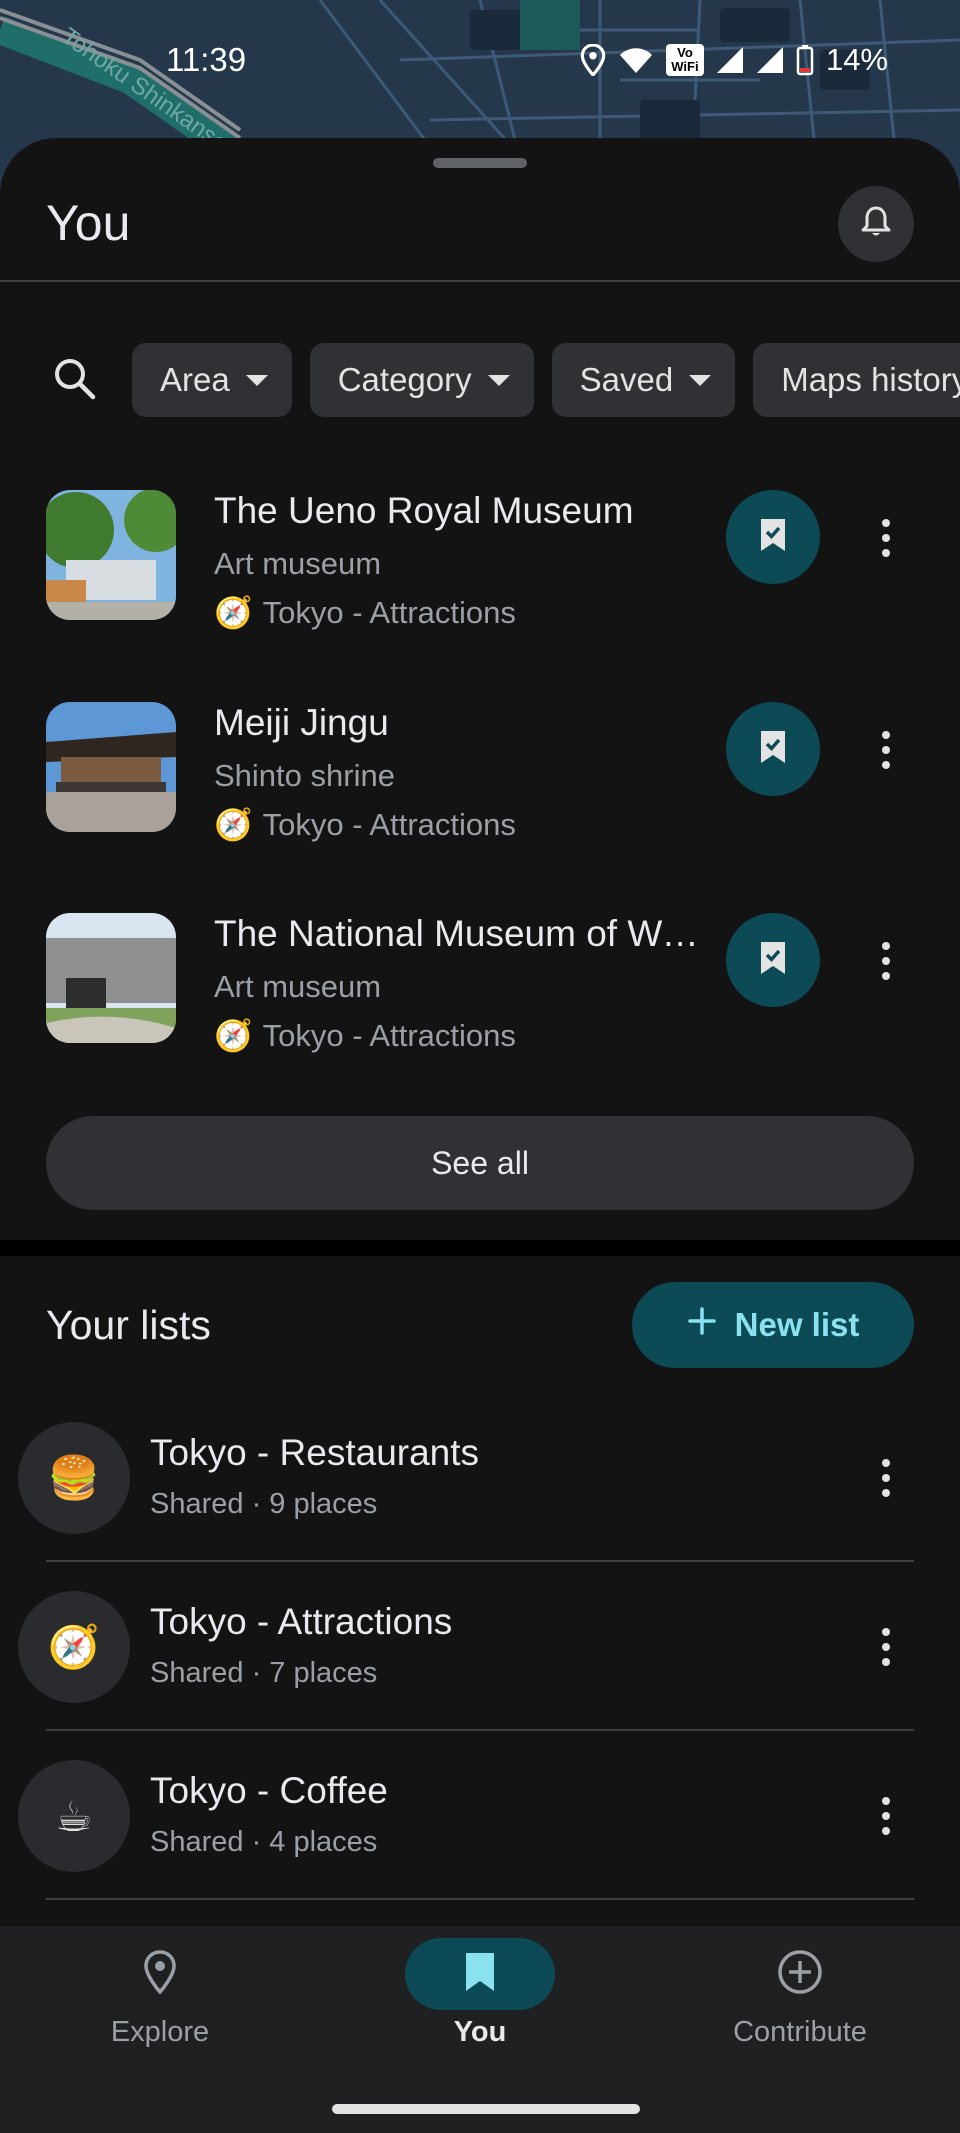 The width and height of the screenshot is (960, 2133). What do you see at coordinates (486, 2109) in the screenshot?
I see `gesture-handle` at bounding box center [486, 2109].